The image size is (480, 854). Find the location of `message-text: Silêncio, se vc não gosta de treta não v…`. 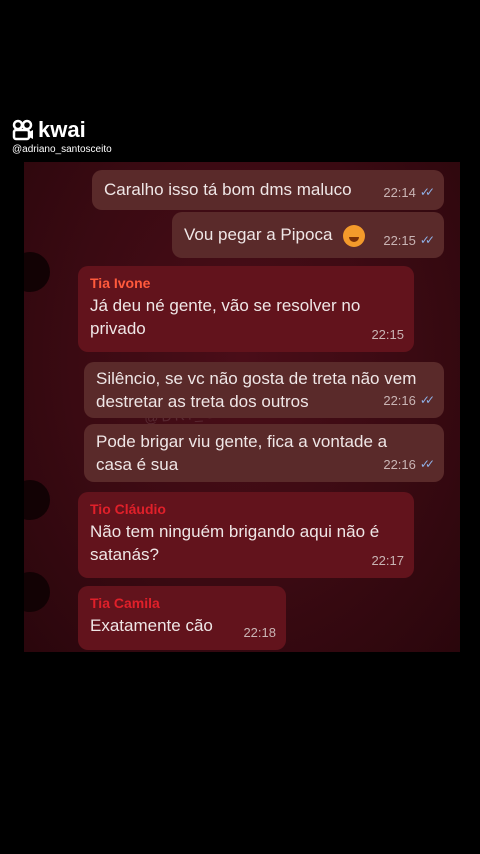

message-text: Silêncio, se vc não gosta de treta não v… is located at coordinates (256, 390).